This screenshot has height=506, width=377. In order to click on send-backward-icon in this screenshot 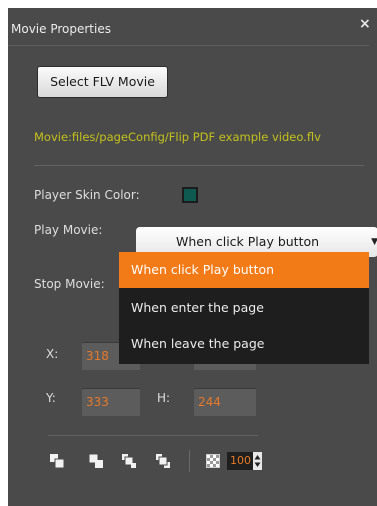, I will do `click(163, 461)`.